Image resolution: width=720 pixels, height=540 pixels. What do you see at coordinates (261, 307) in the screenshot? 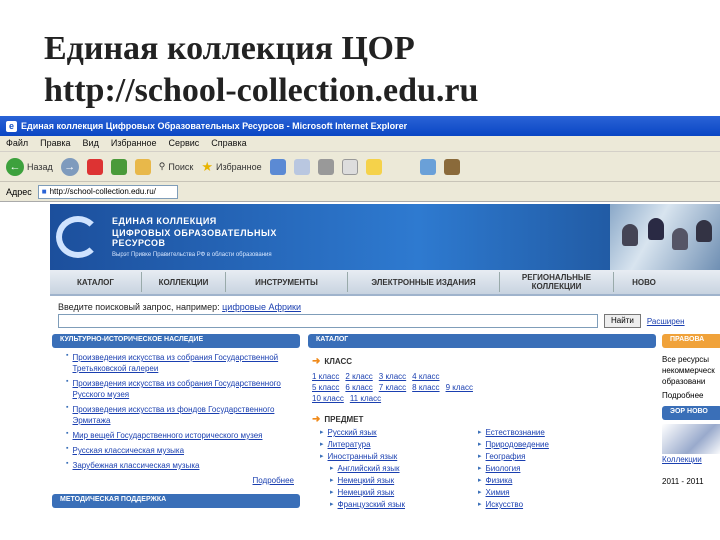
I see `search-example-link: цифровые Африки` at bounding box center [261, 307].